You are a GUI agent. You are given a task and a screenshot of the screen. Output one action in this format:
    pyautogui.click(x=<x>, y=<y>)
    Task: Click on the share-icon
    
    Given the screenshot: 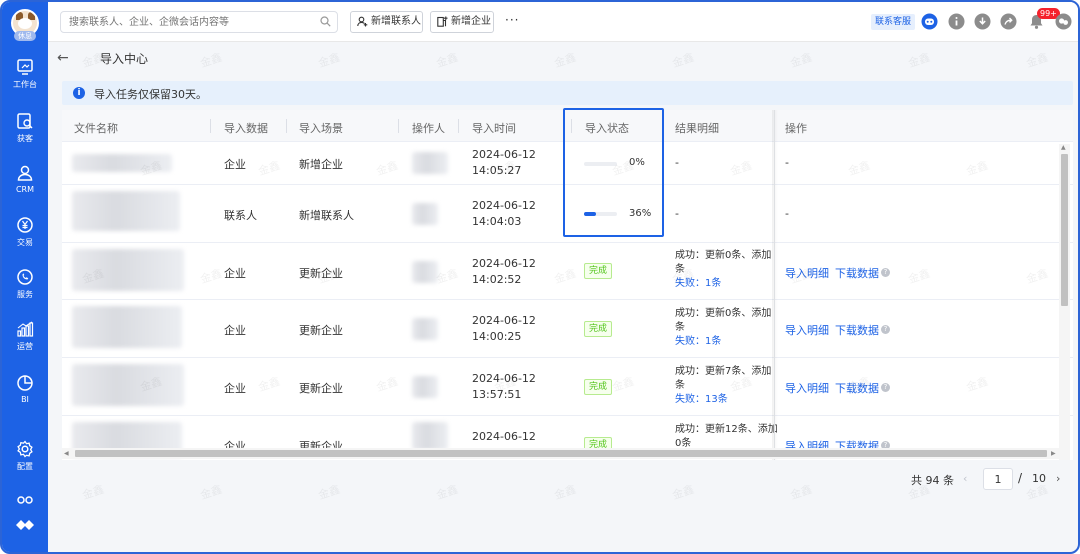 What is the action you would take?
    pyautogui.click(x=1008, y=21)
    